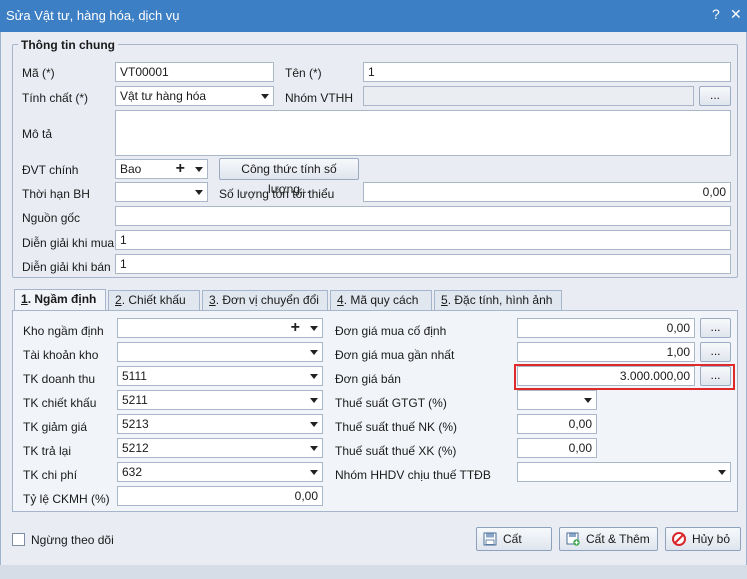 The height and width of the screenshot is (579, 747). I want to click on close-button: ✕, so click(736, 14).